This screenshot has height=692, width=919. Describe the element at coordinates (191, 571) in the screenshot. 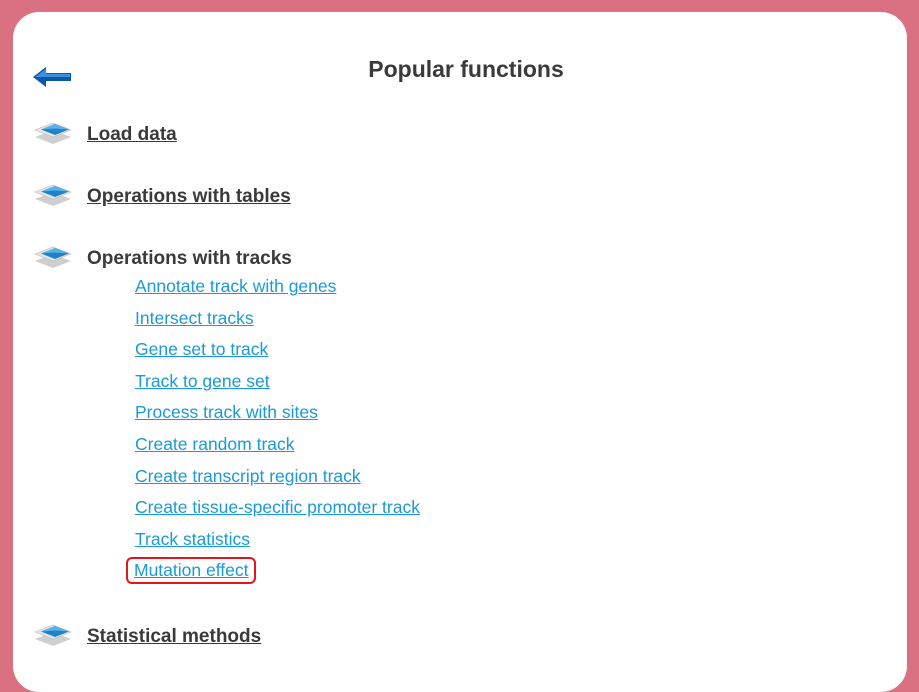

I see `mutation-effect-link: Mutation effect` at that location.